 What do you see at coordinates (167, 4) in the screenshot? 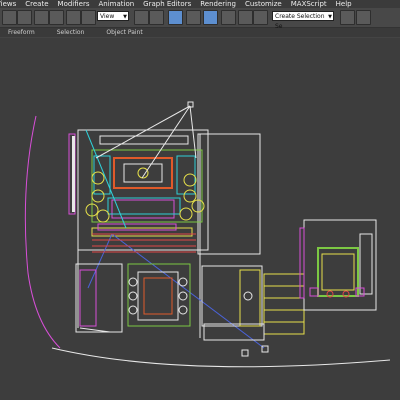
I see `menu-graph-editors: Graph Editors` at bounding box center [167, 4].